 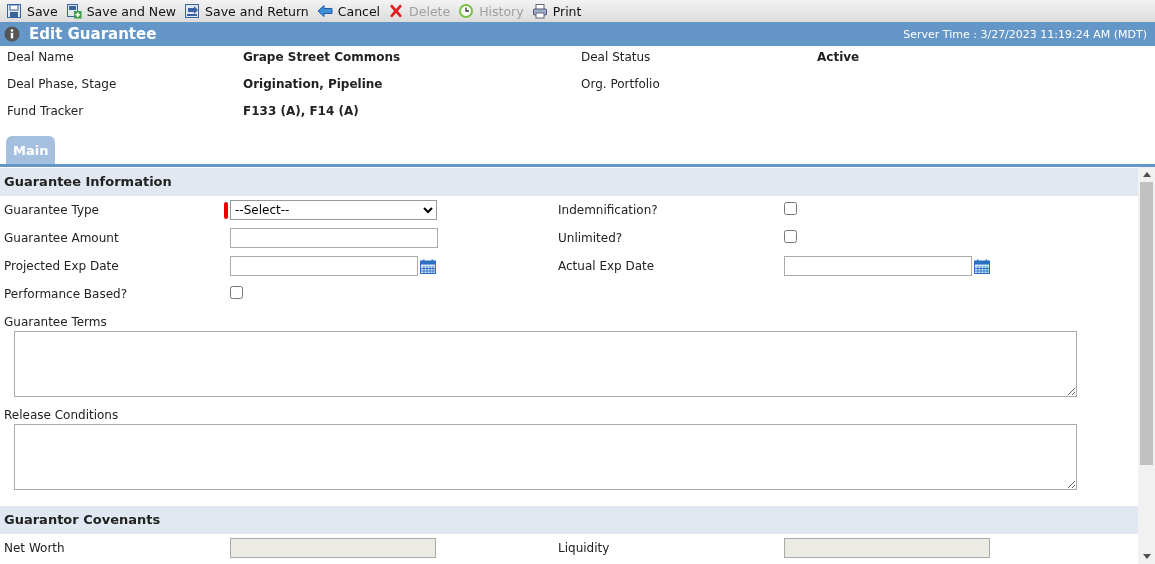 What do you see at coordinates (350, 11) in the screenshot?
I see `toolbar-button: Cancel` at bounding box center [350, 11].